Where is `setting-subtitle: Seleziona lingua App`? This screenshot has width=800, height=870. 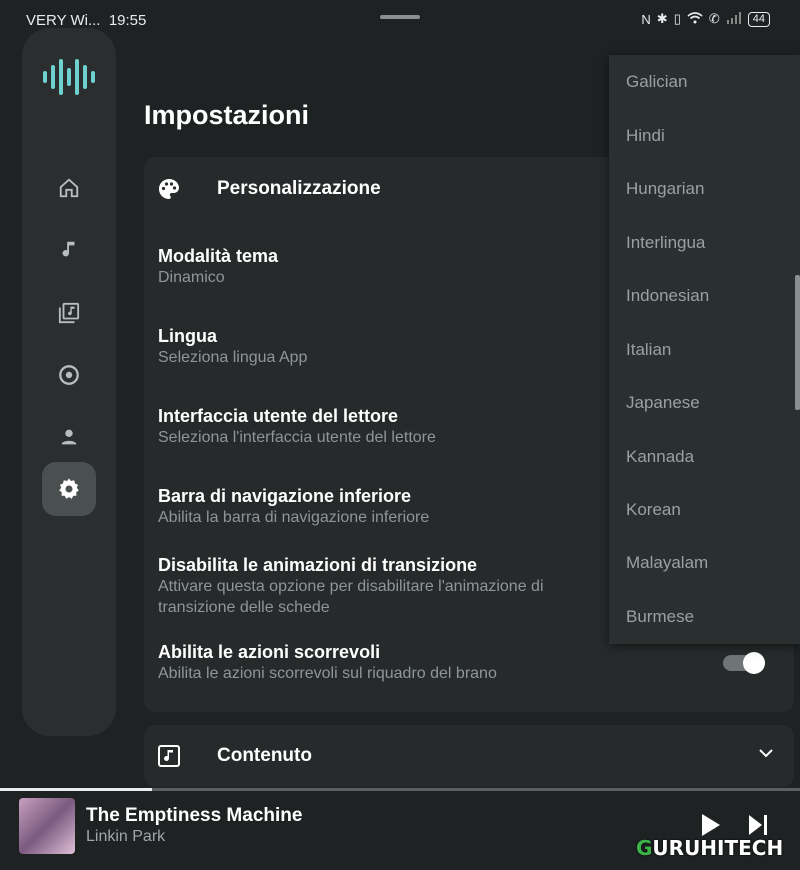 setting-subtitle: Seleziona lingua App is located at coordinates (233, 357).